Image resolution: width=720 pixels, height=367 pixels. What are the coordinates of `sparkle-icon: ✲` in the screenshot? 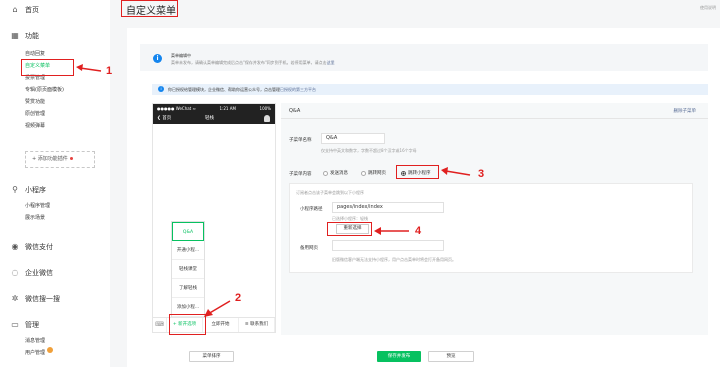 It's located at (15, 298).